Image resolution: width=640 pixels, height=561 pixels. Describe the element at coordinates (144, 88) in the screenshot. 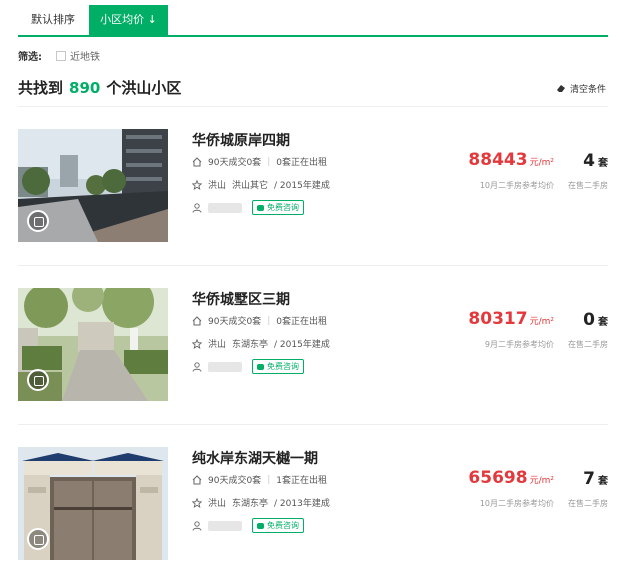

I see `headline-suffix: 个洪山小区` at that location.